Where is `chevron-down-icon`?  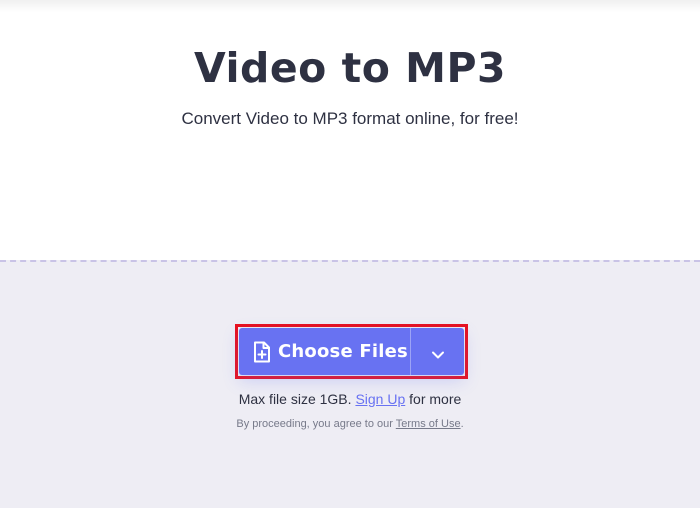 chevron-down-icon is located at coordinates (438, 352).